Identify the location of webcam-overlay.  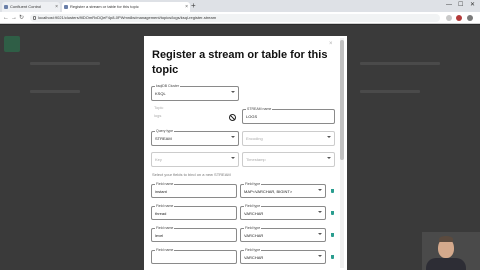
(451, 251).